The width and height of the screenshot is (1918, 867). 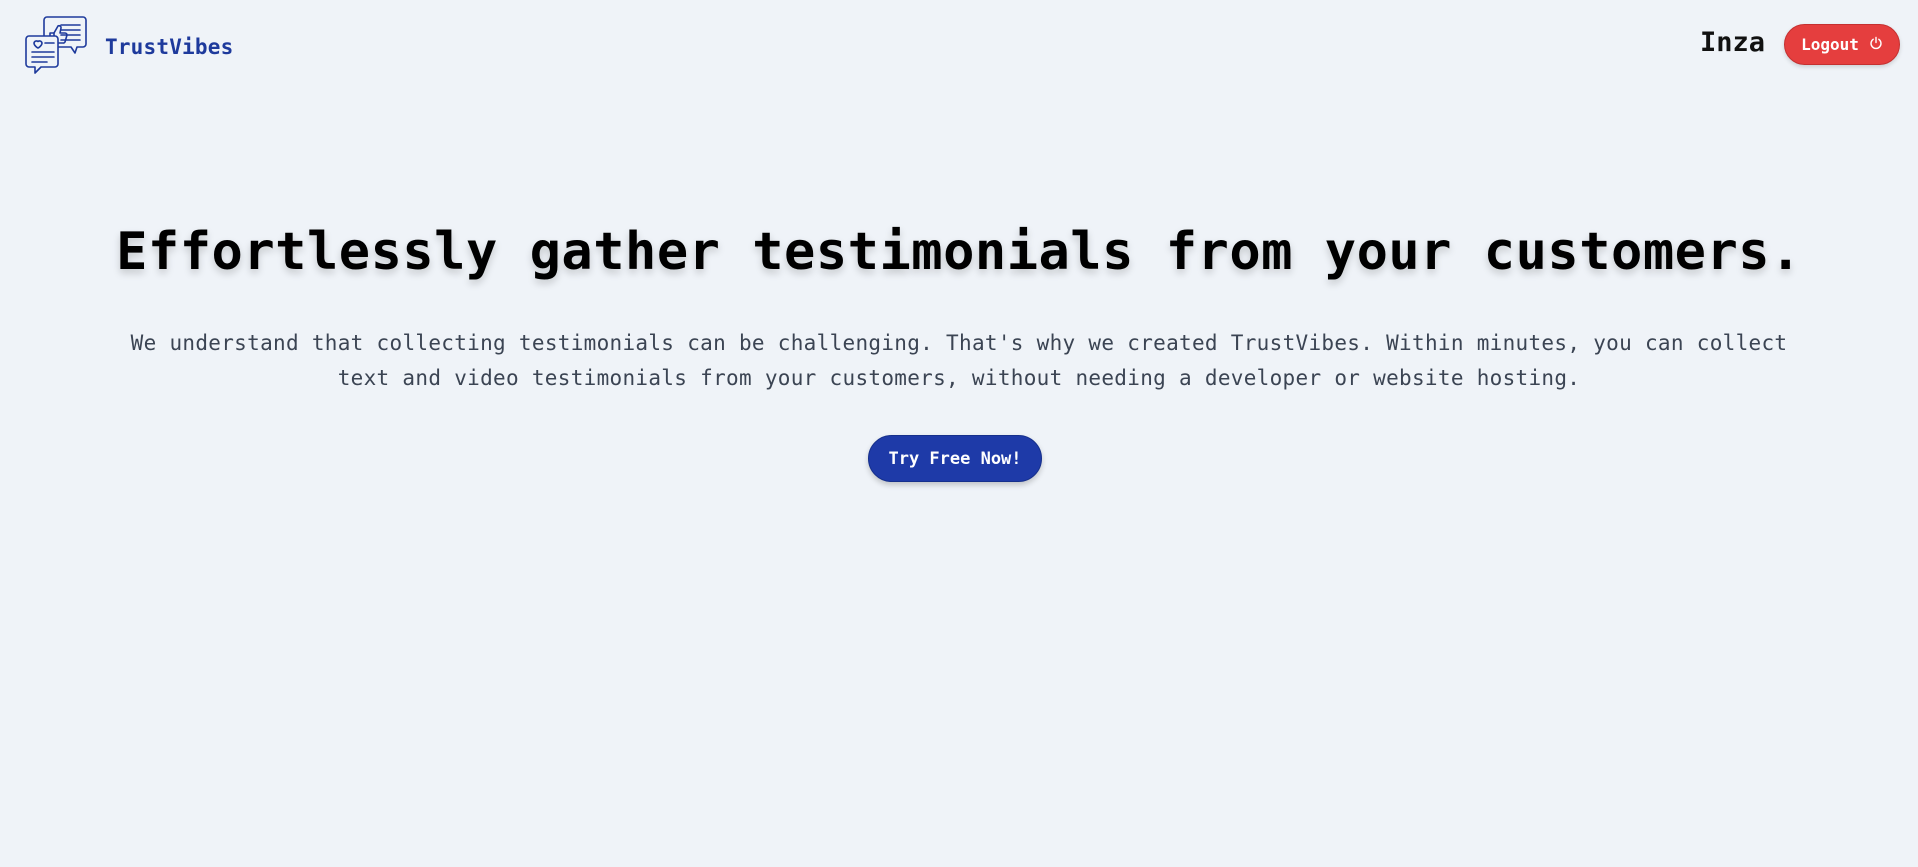 What do you see at coordinates (1732, 42) in the screenshot?
I see `user-name: Inza` at bounding box center [1732, 42].